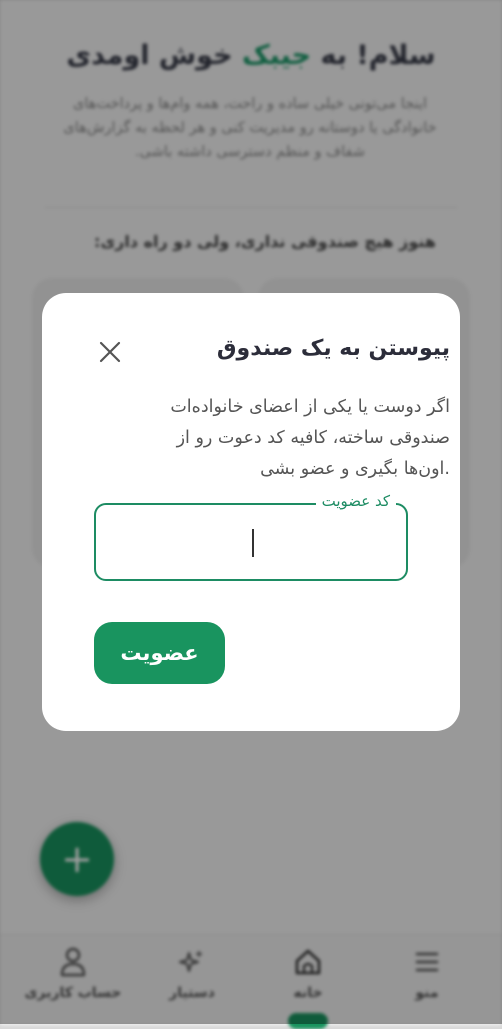 The width and height of the screenshot is (502, 1029). What do you see at coordinates (253, 543) in the screenshot?
I see `text-caret` at bounding box center [253, 543].